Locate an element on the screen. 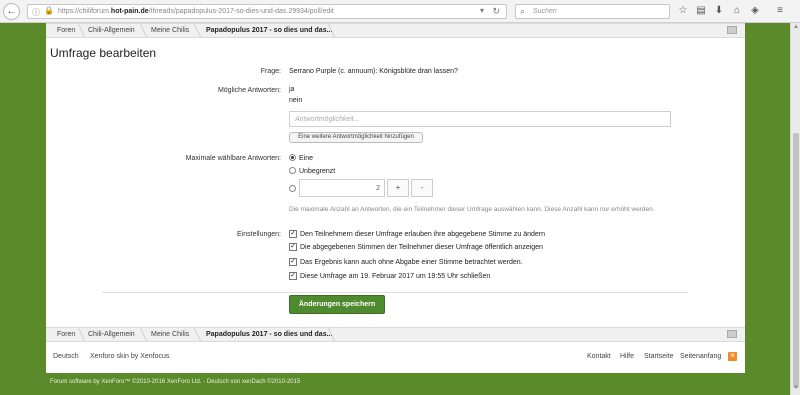 The width and height of the screenshot is (800, 395). page-title: Umfrage bearbeiten is located at coordinates (103, 53).